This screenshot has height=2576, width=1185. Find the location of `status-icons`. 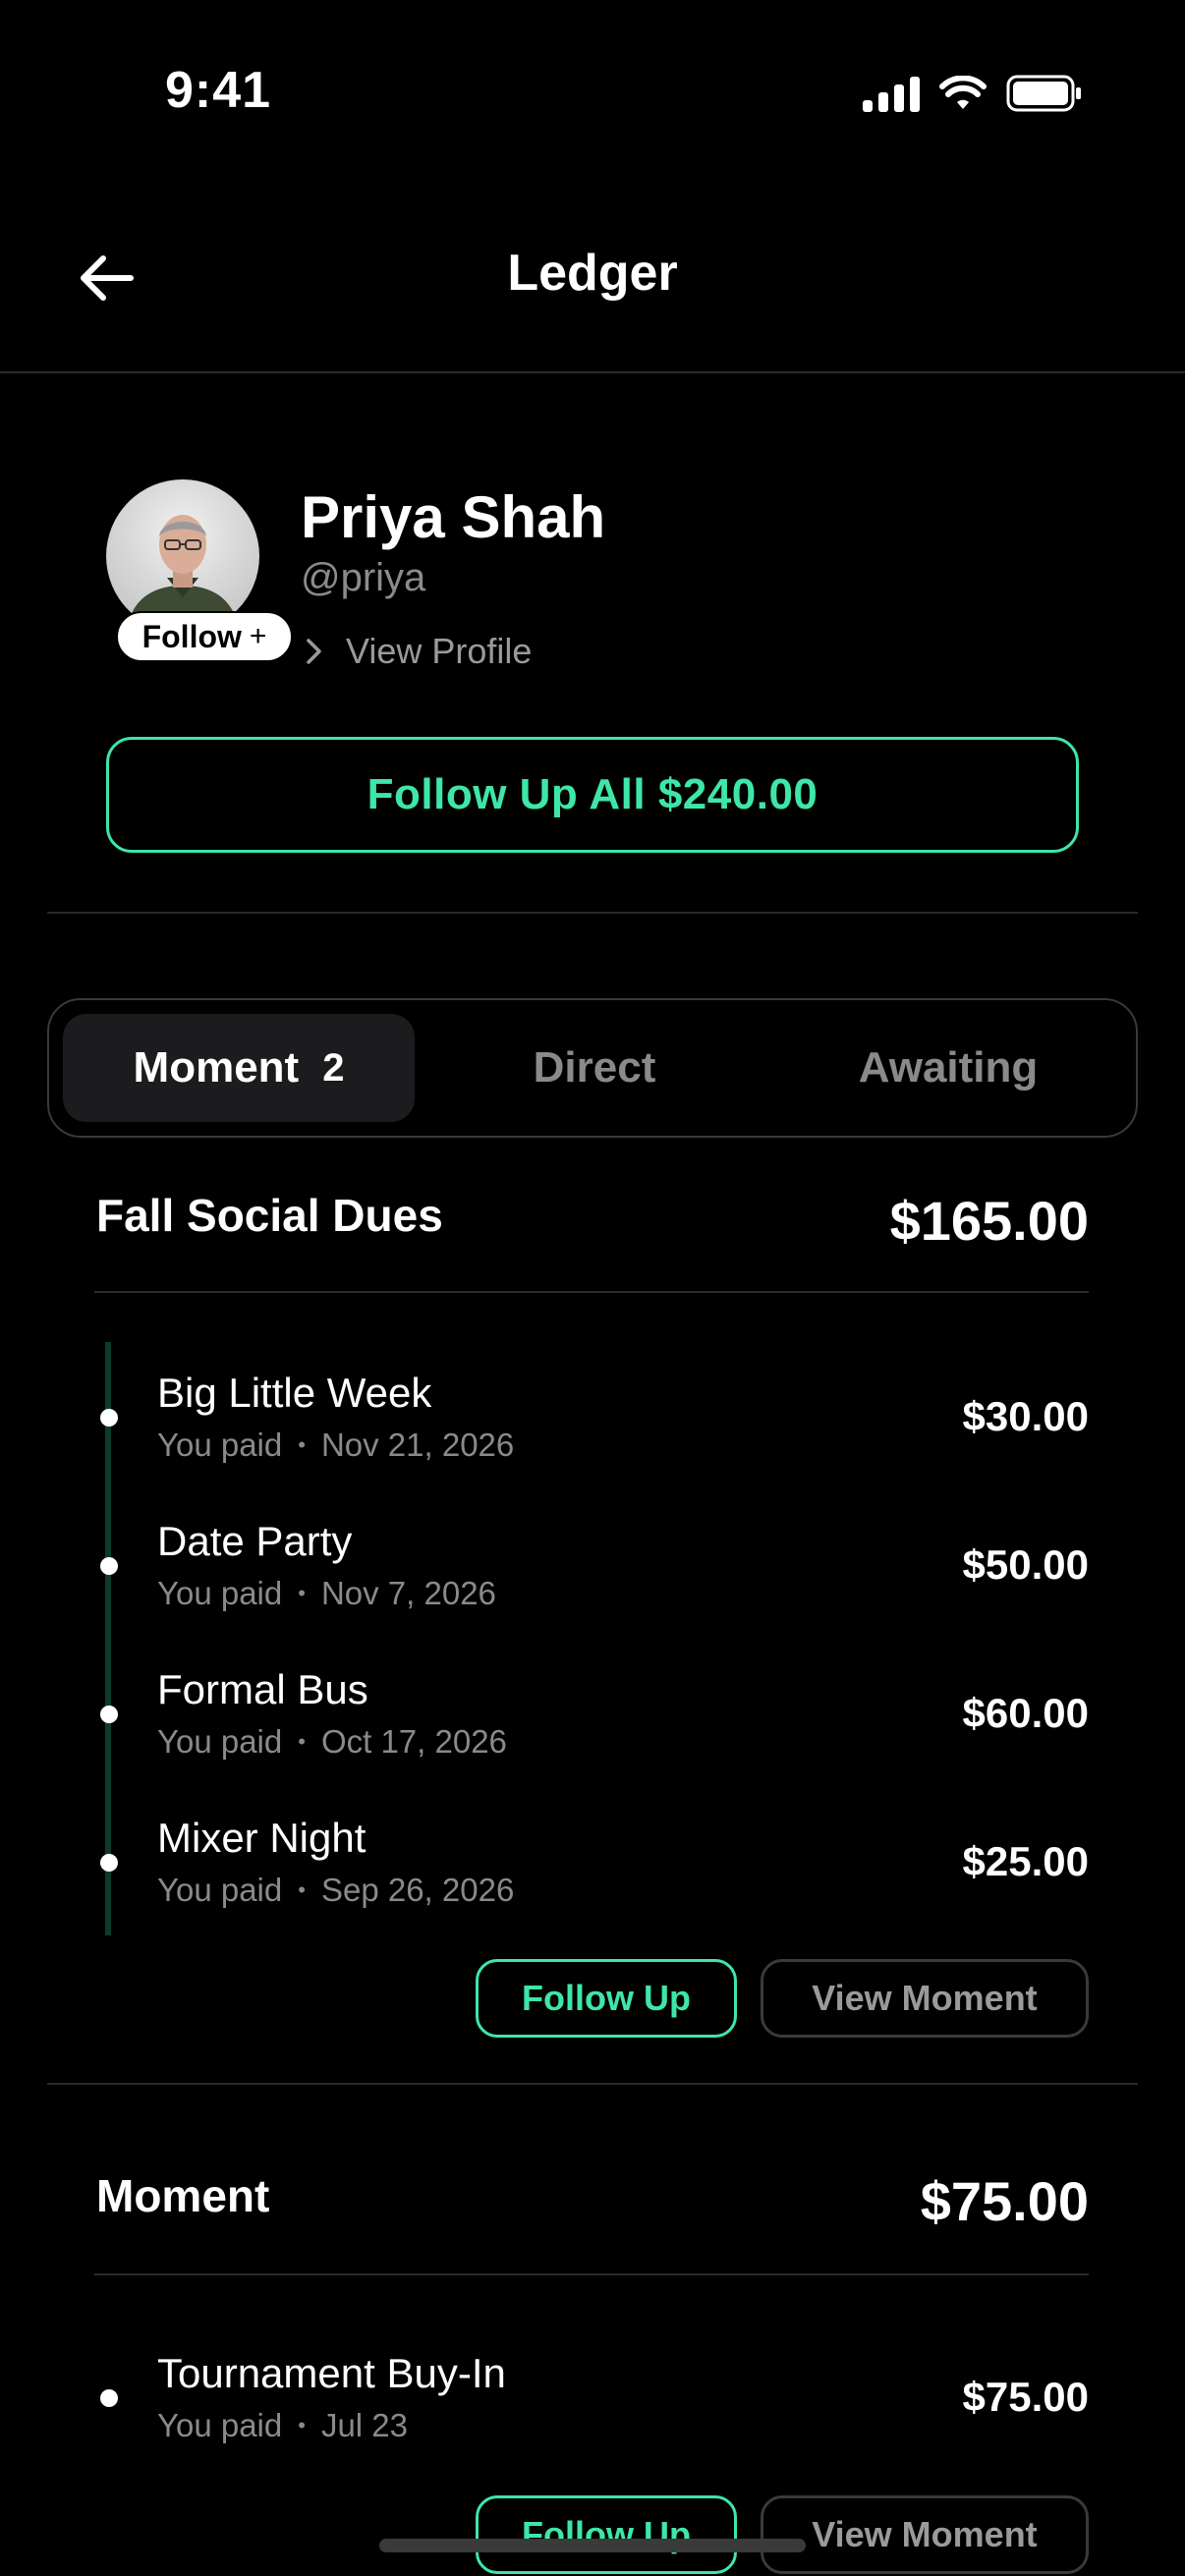

status-icons is located at coordinates (973, 93).